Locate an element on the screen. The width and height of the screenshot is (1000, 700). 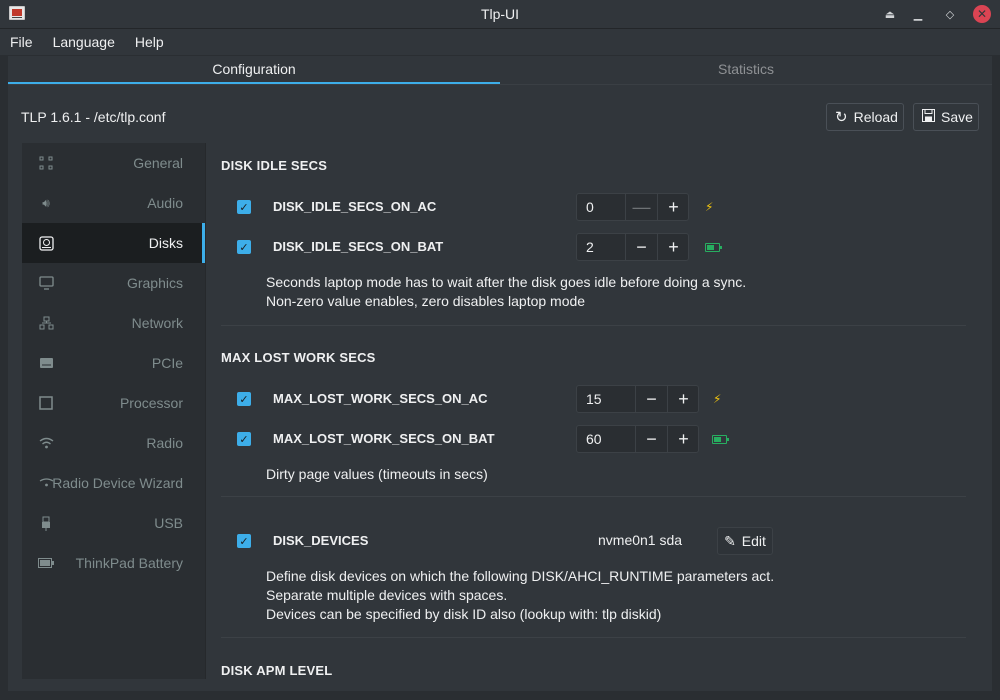
setting-row: ✓ MAX_LOST_WORK_SECS_ON_AC 15 − + ⚡︎ is located at coordinates (592, 399).